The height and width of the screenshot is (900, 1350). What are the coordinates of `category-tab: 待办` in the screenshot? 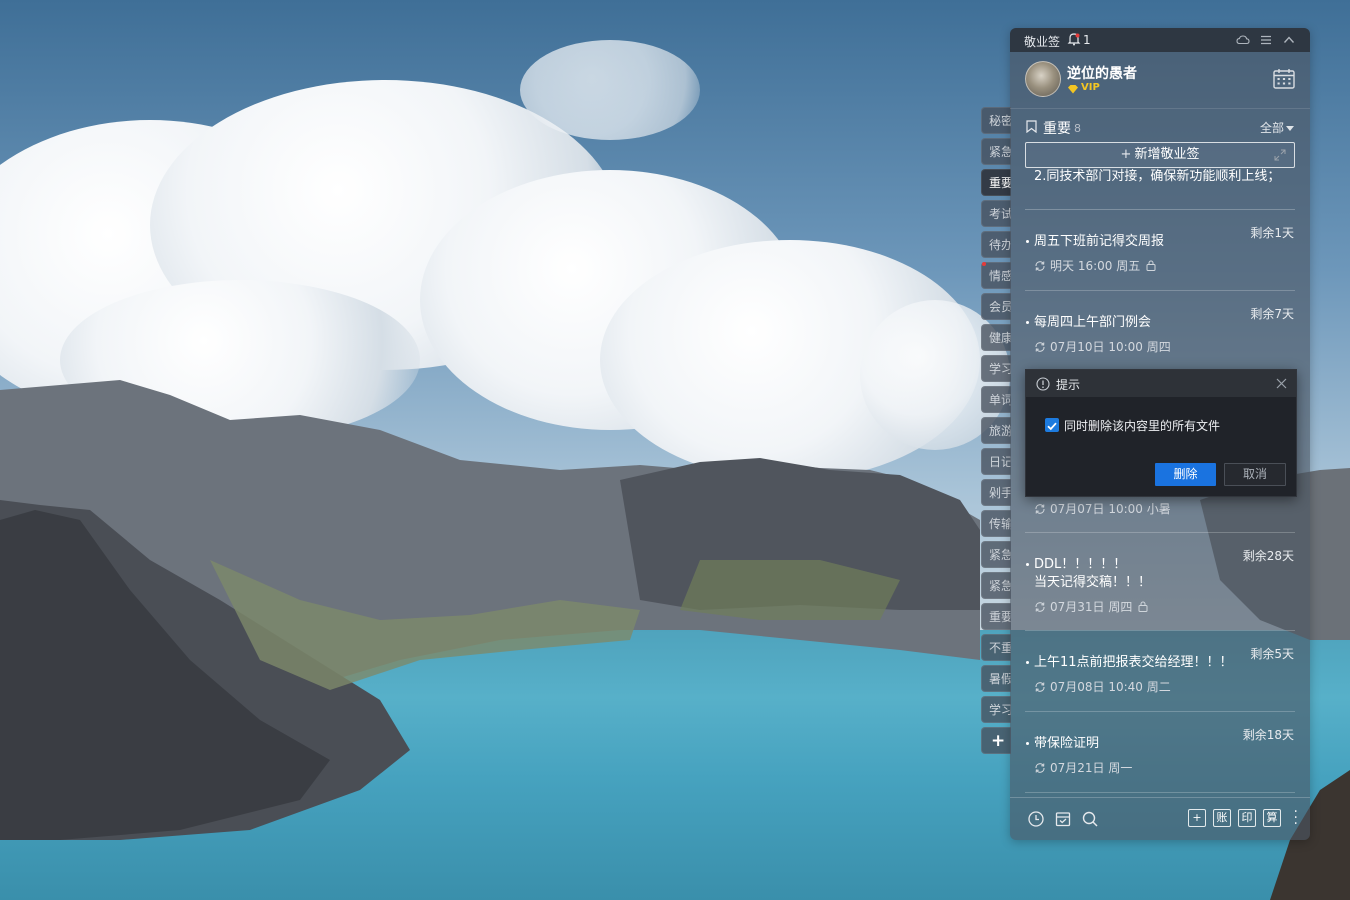 It's located at (996, 244).